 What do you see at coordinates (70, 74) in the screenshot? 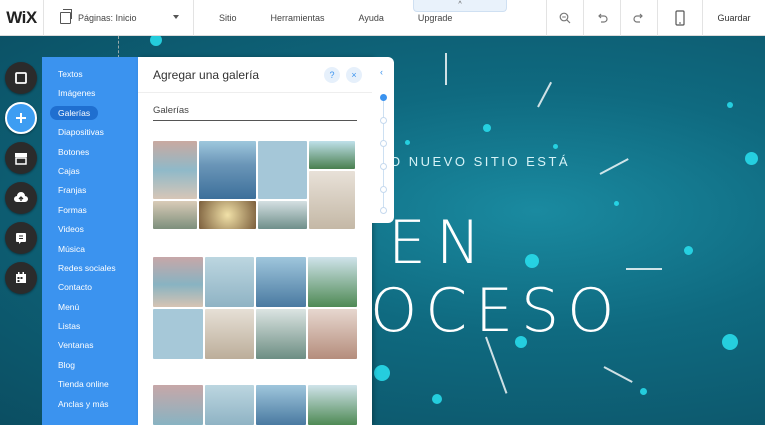
I see `category-label: Textos` at bounding box center [70, 74].